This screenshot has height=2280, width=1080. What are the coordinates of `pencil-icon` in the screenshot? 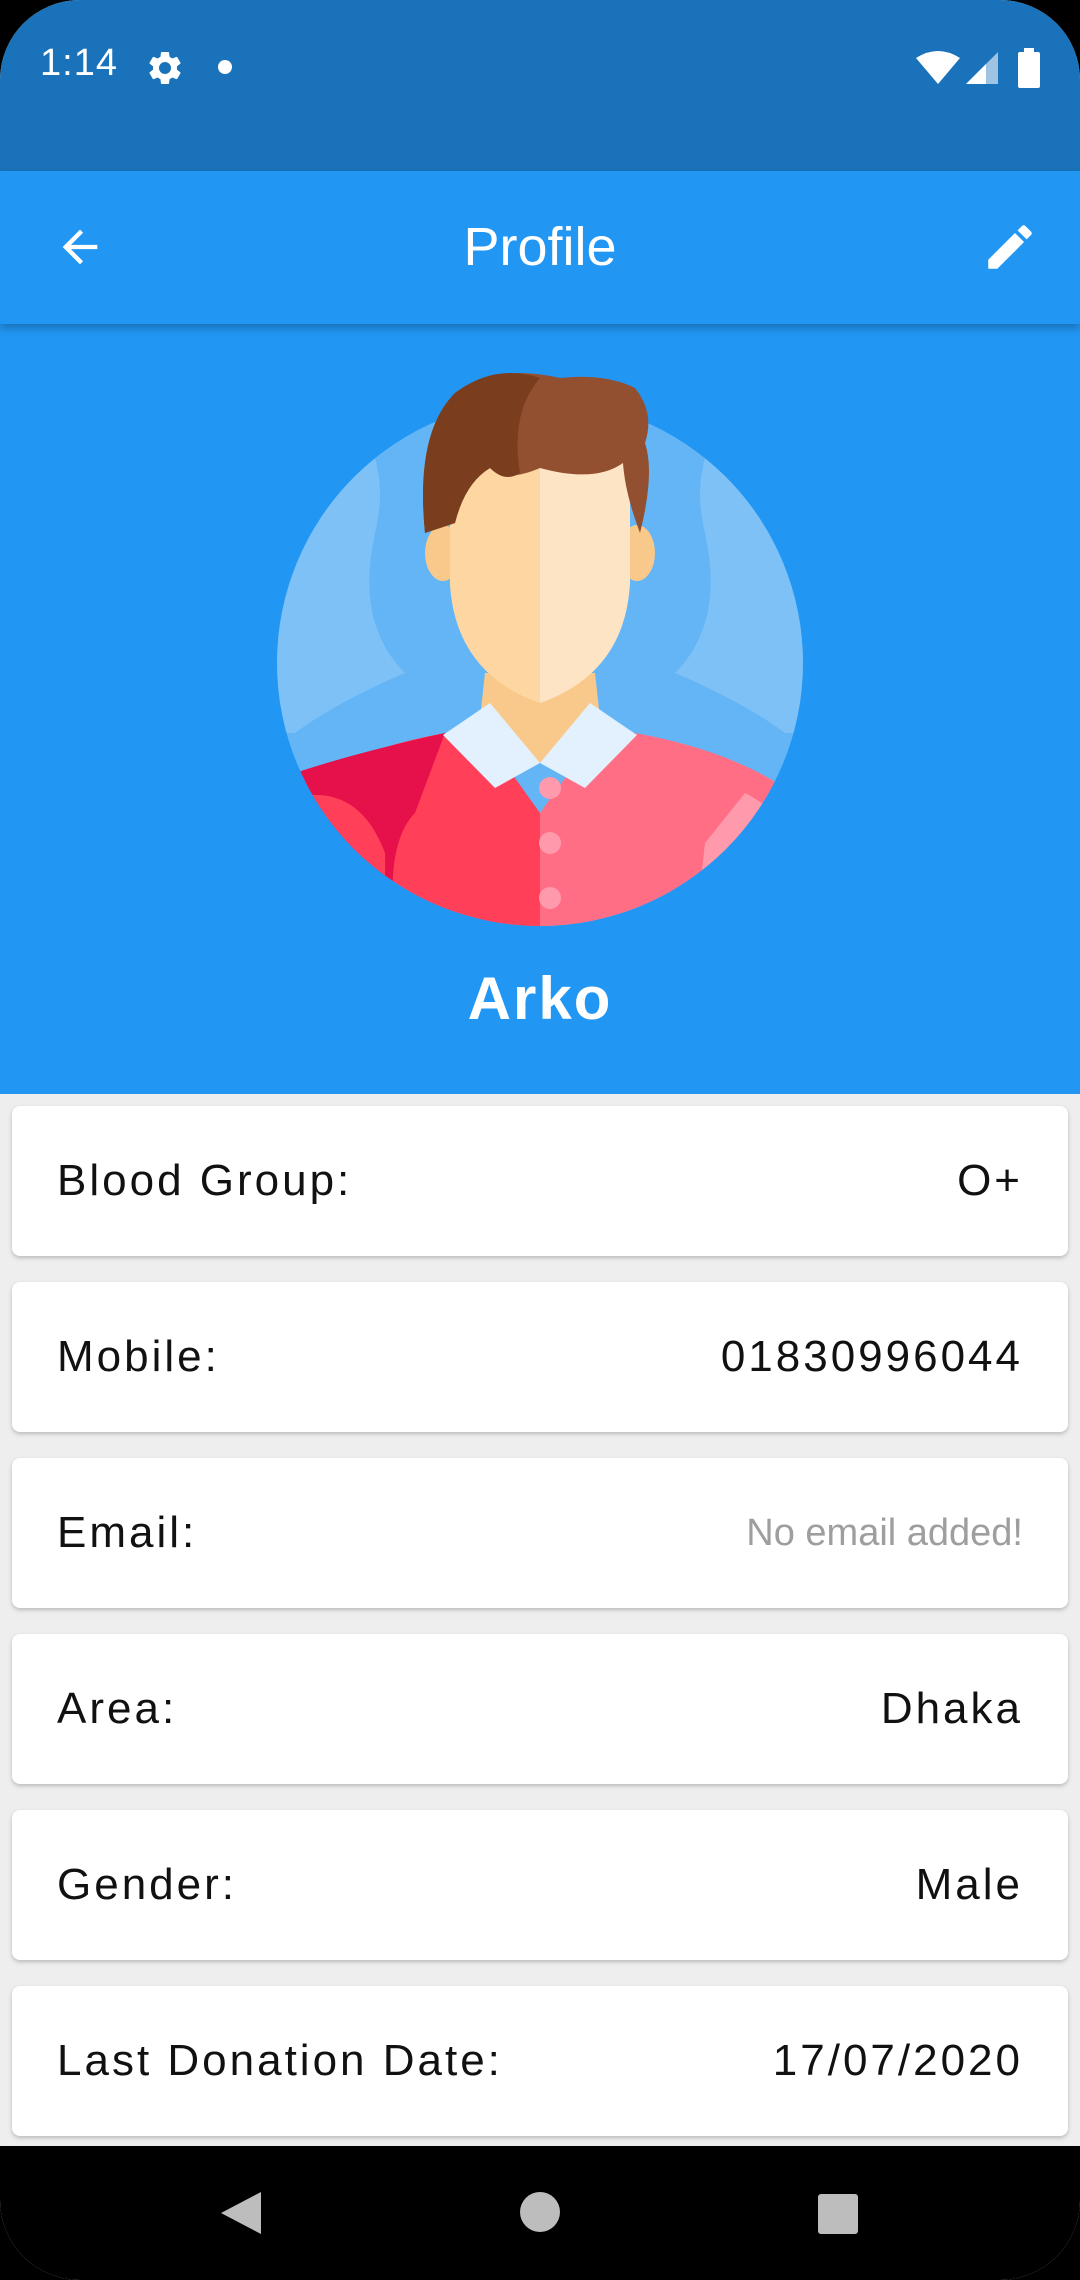 It's located at (1010, 247).